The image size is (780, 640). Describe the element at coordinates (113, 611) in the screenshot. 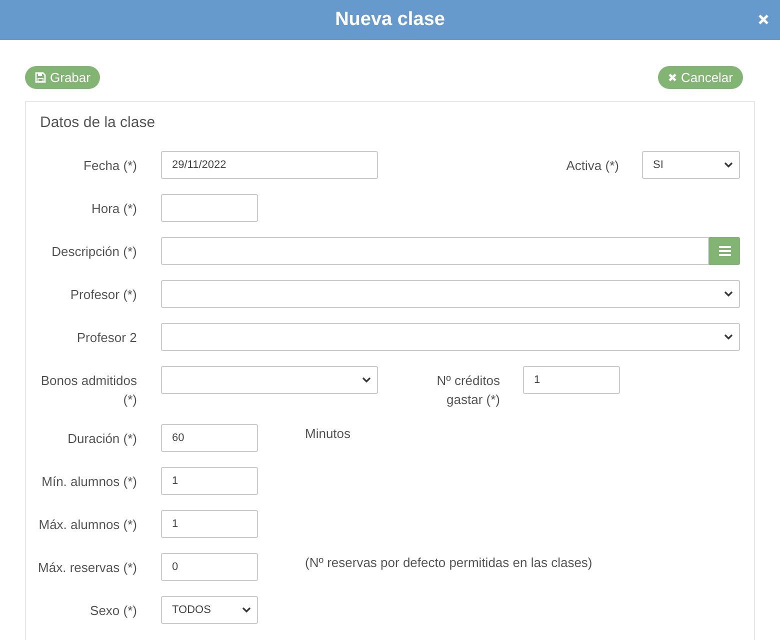

I see `field-label: Sexo (*)` at that location.